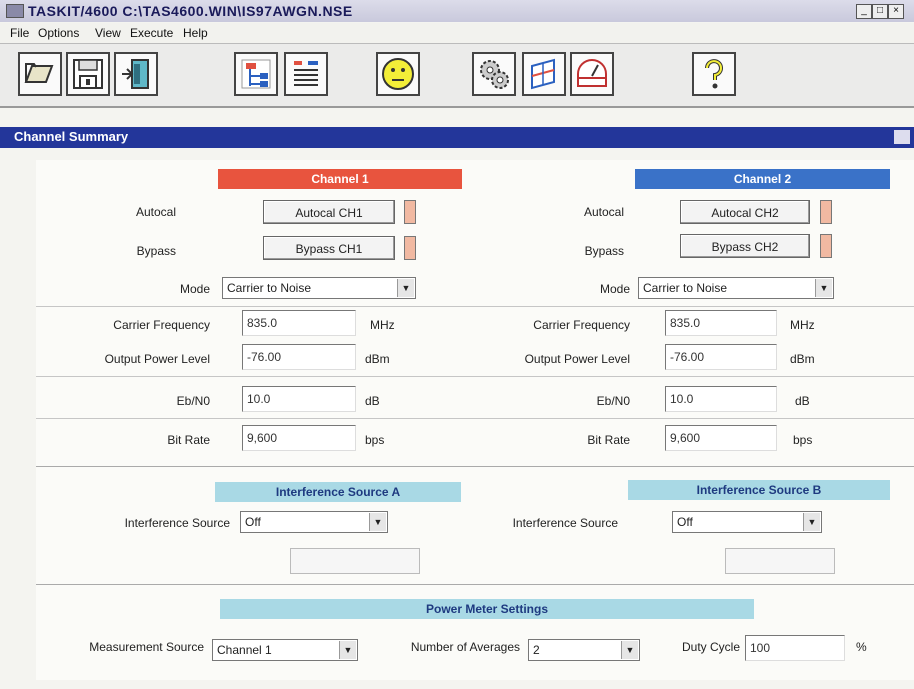 This screenshot has height=689, width=914. What do you see at coordinates (155, 212) in the screenshot?
I see `ch1-autocal-label: Autocal` at bounding box center [155, 212].